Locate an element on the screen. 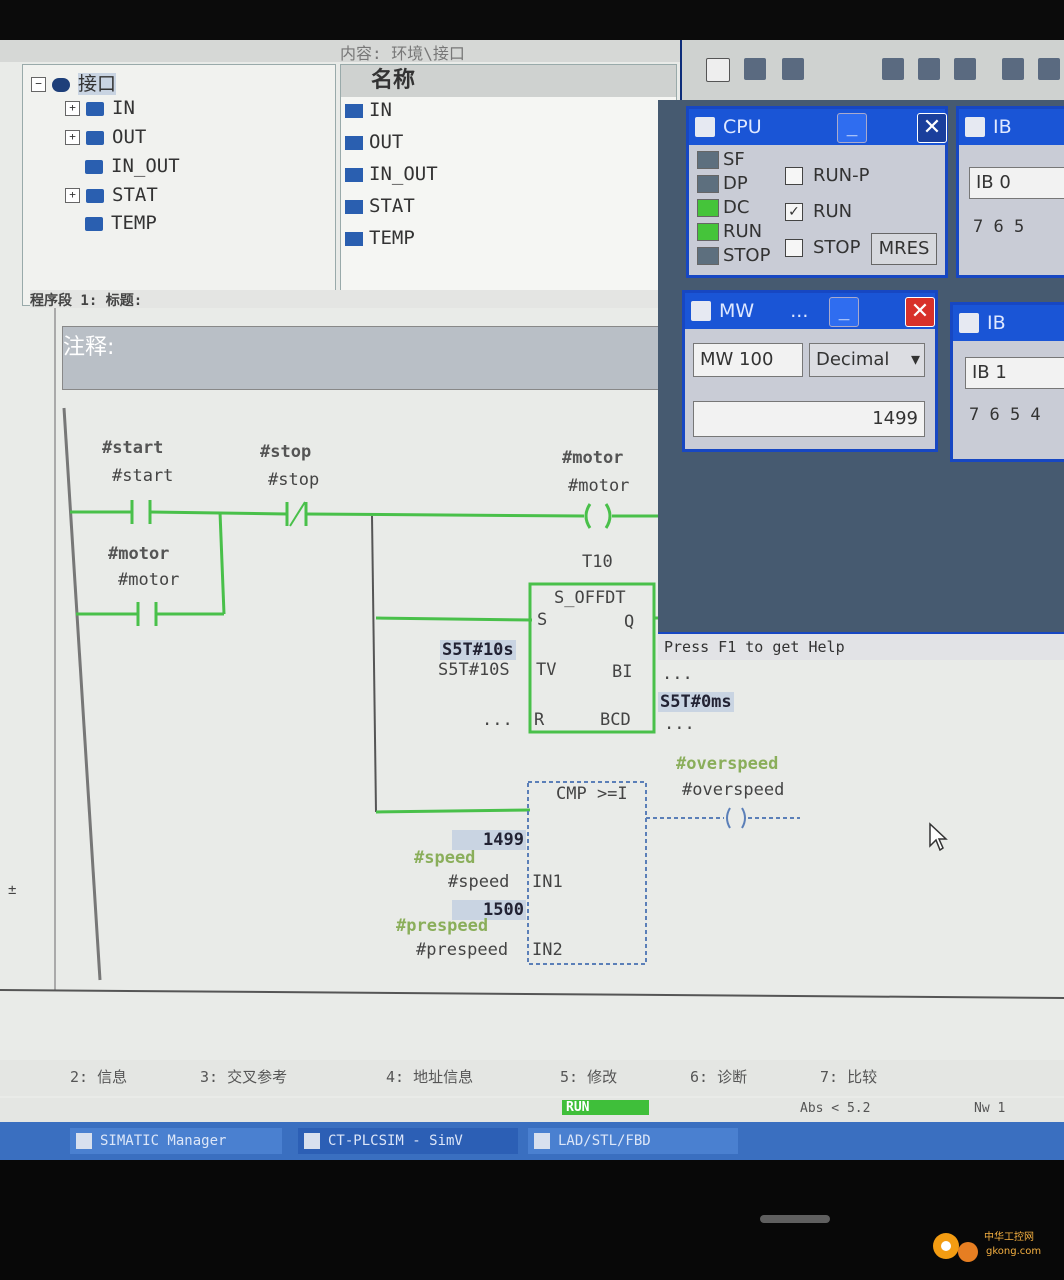 The image size is (1064, 1280). tree-item-in-out: IN_OUT is located at coordinates (132, 166).